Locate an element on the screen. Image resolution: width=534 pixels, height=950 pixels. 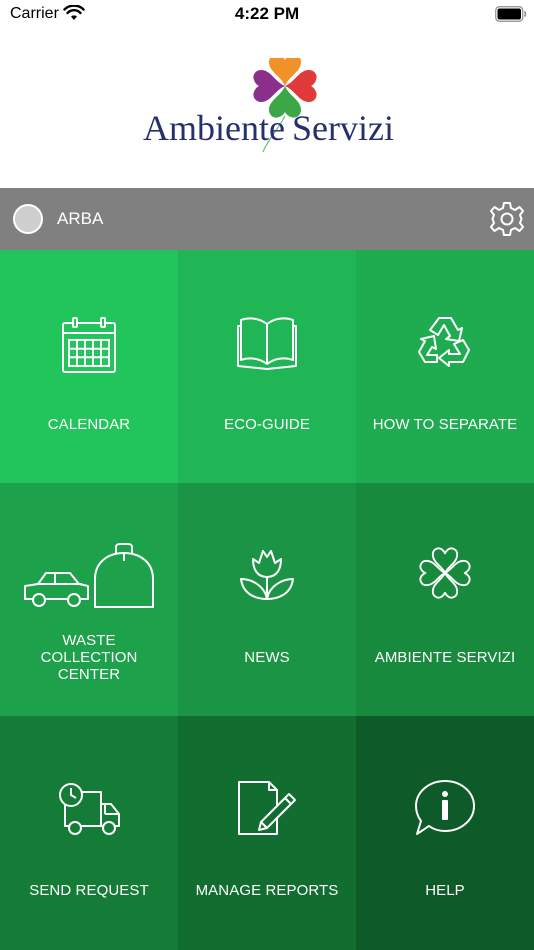
tile-how-to-separate: HOW TO SEPARATE is located at coordinates (445, 366).